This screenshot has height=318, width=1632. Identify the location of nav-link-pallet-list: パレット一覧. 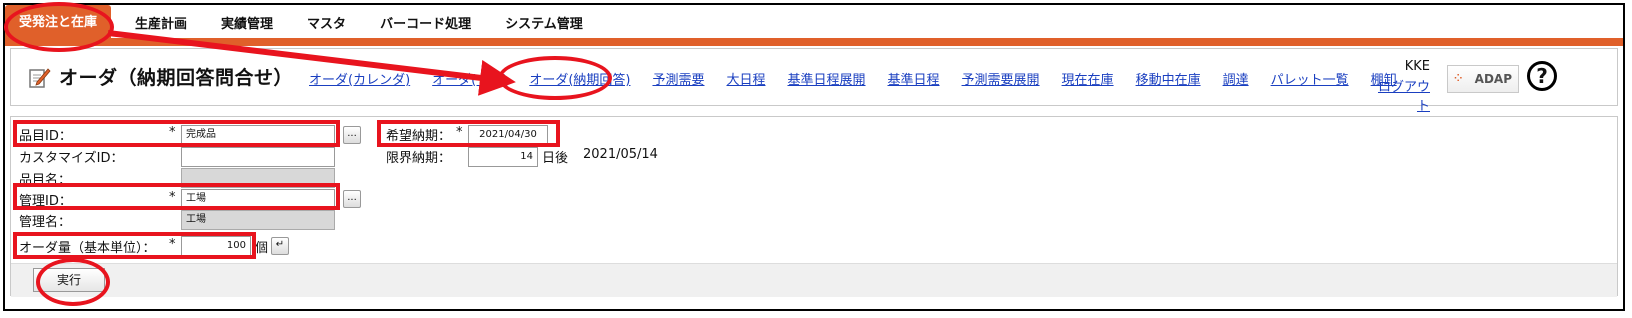
(1310, 78).